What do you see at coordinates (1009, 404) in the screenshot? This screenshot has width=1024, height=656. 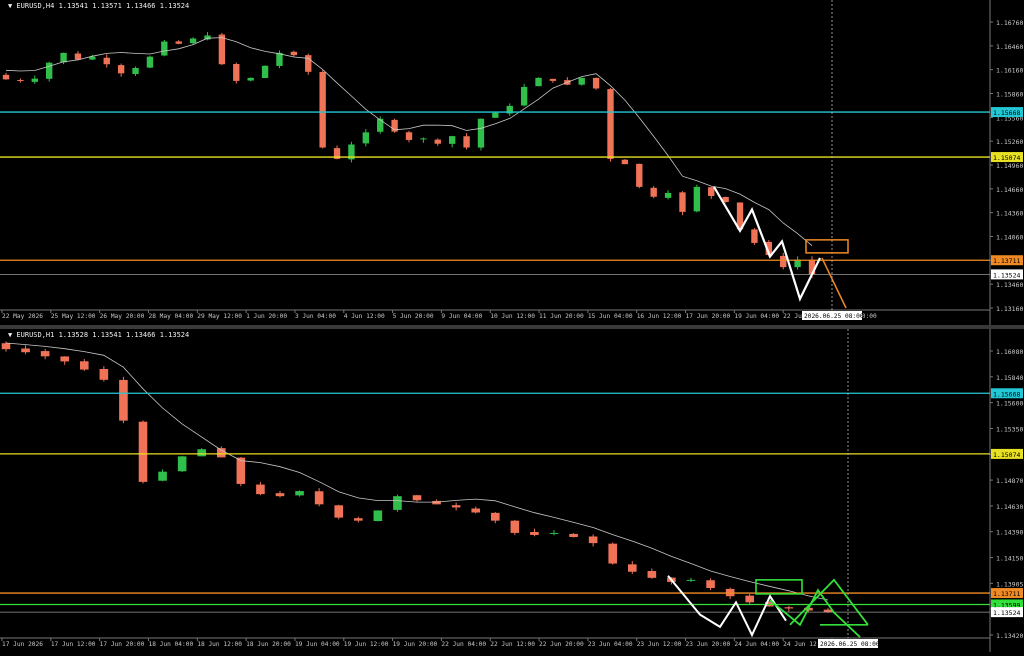 I see `y-tick-label: 1.15600` at bounding box center [1009, 404].